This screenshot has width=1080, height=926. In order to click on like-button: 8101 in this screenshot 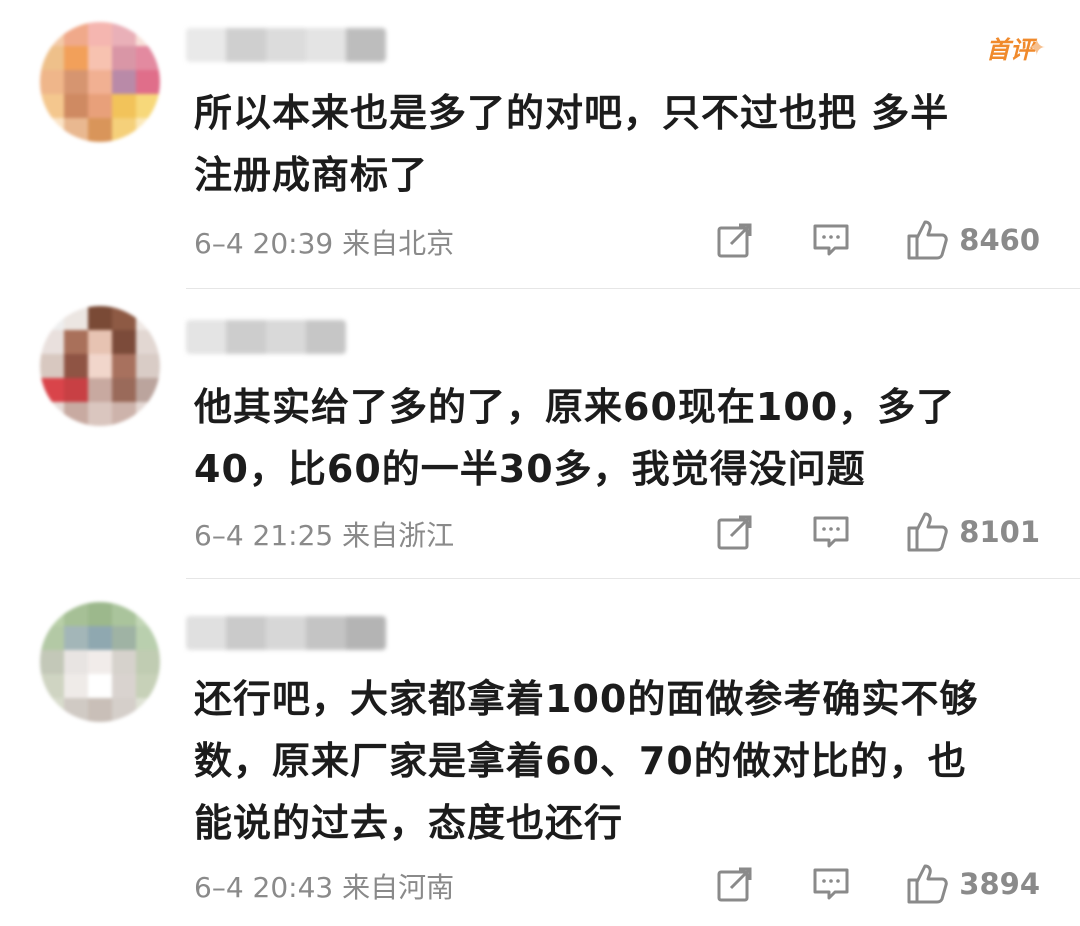, I will do `click(972, 532)`.